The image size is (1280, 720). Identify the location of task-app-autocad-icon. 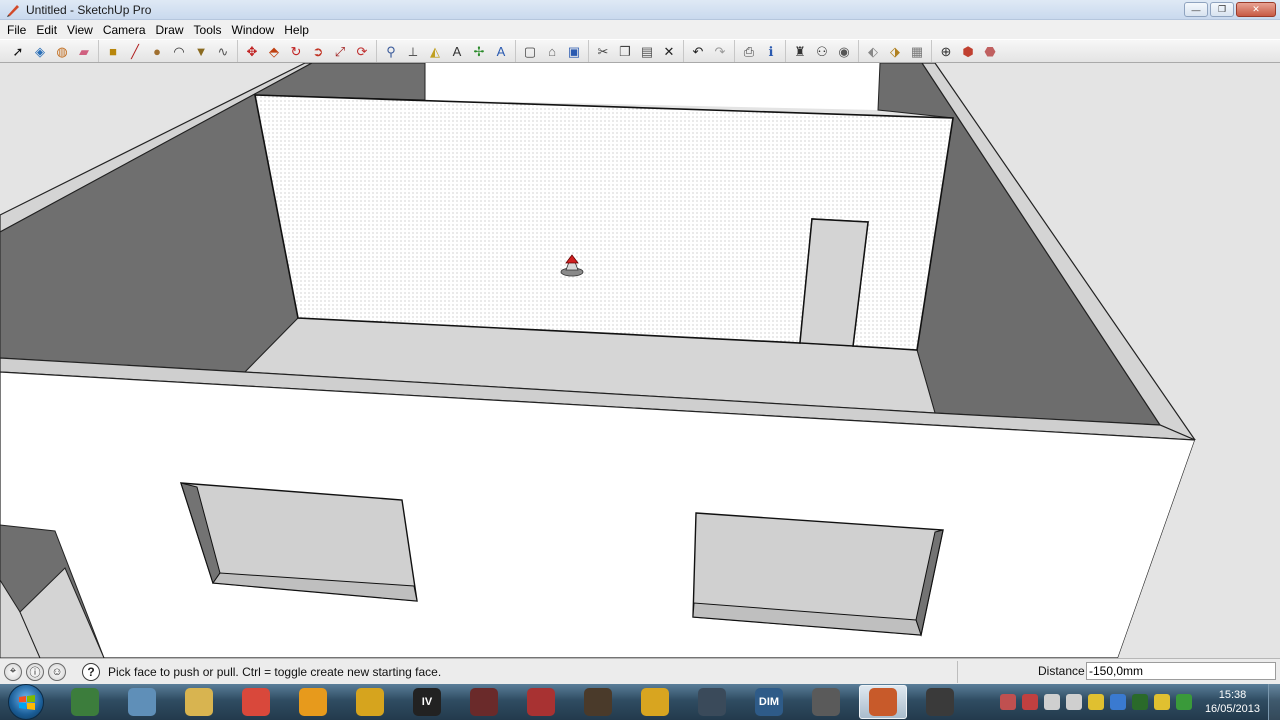
(370, 702).